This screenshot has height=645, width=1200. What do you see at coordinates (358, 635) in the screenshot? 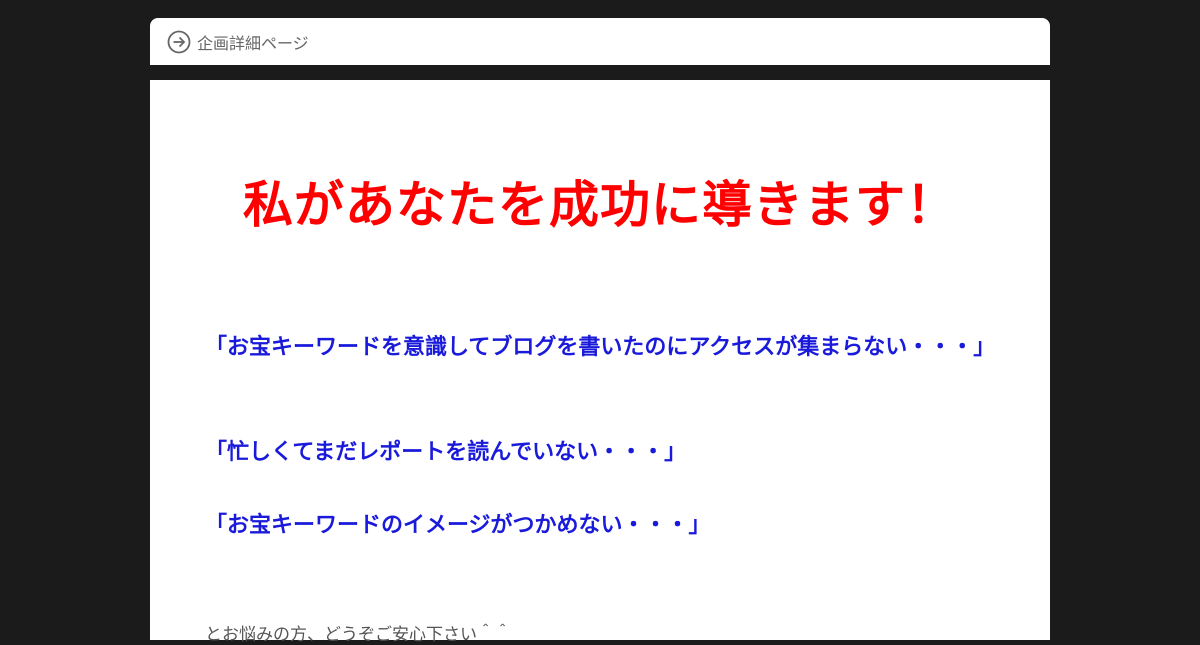
I see `body-text: とお悩みの方、どうぞご安心下さい＾＾` at bounding box center [358, 635].